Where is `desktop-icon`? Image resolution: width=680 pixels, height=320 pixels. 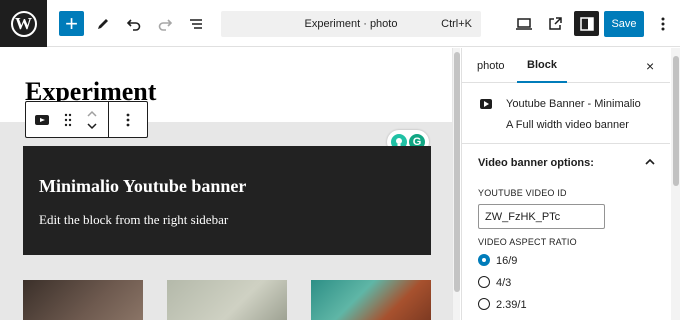
desktop-icon is located at coordinates (523, 23).